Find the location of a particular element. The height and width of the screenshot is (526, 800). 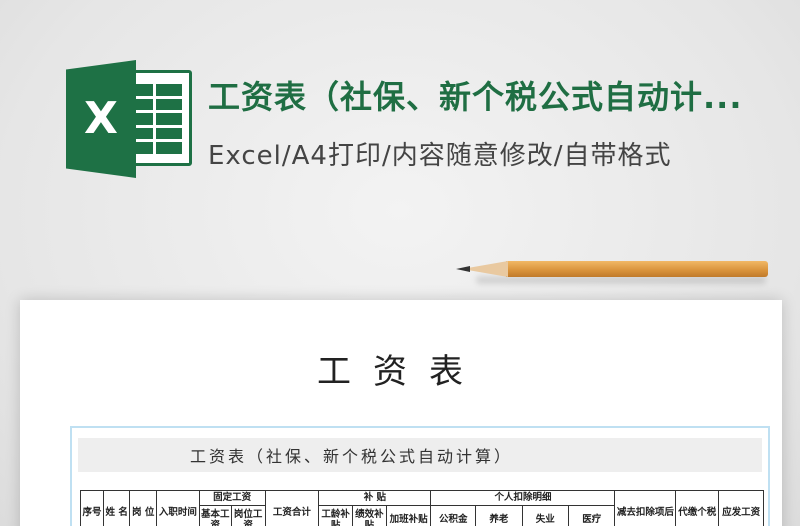

sheet-title-row: 工资表（社保、新个税公式自动计算） is located at coordinates (420, 455).